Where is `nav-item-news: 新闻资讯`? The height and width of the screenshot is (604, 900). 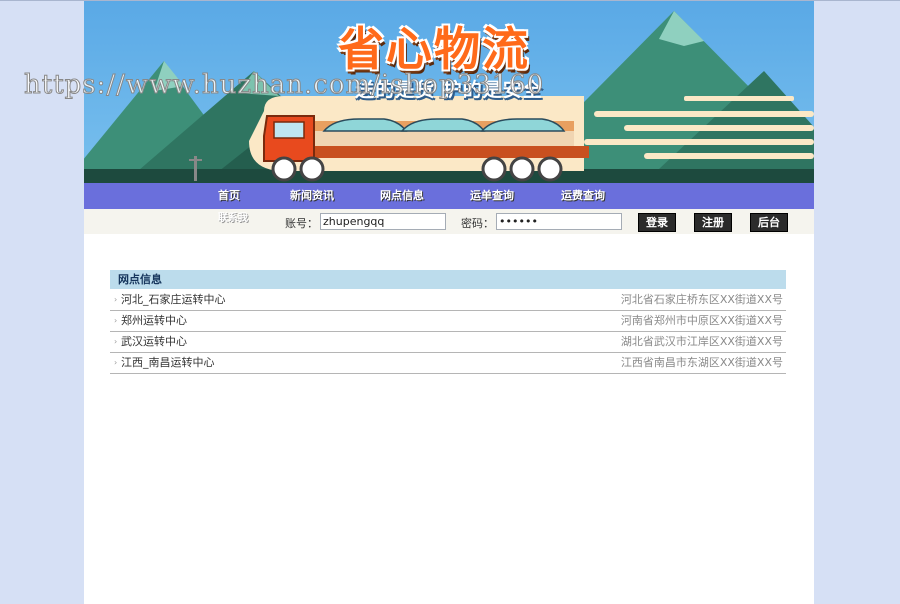
nav-item-news: 新闻资讯 is located at coordinates (312, 196).